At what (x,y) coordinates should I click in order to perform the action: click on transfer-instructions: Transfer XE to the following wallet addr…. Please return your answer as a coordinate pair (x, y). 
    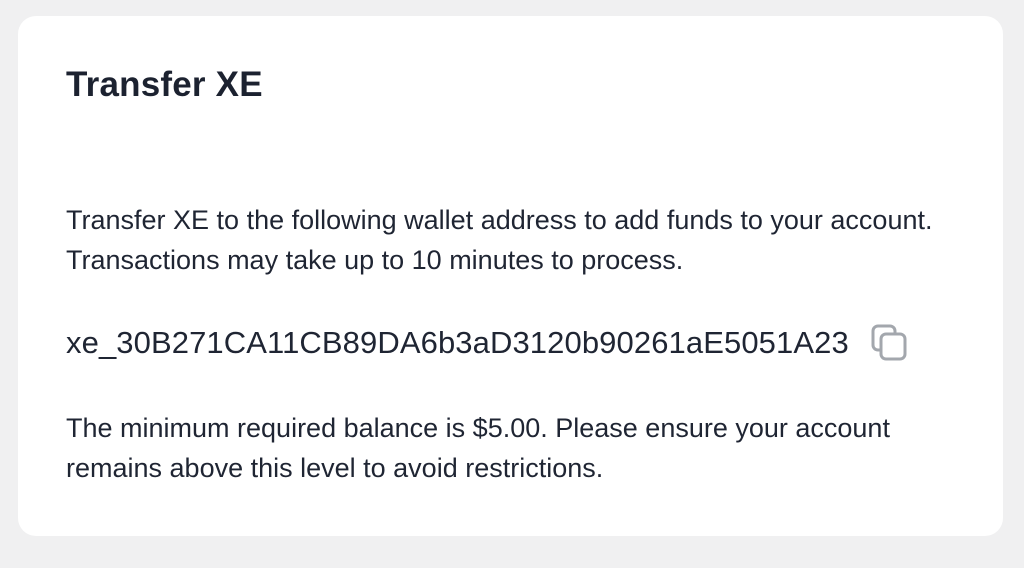
    Looking at the image, I should click on (499, 240).